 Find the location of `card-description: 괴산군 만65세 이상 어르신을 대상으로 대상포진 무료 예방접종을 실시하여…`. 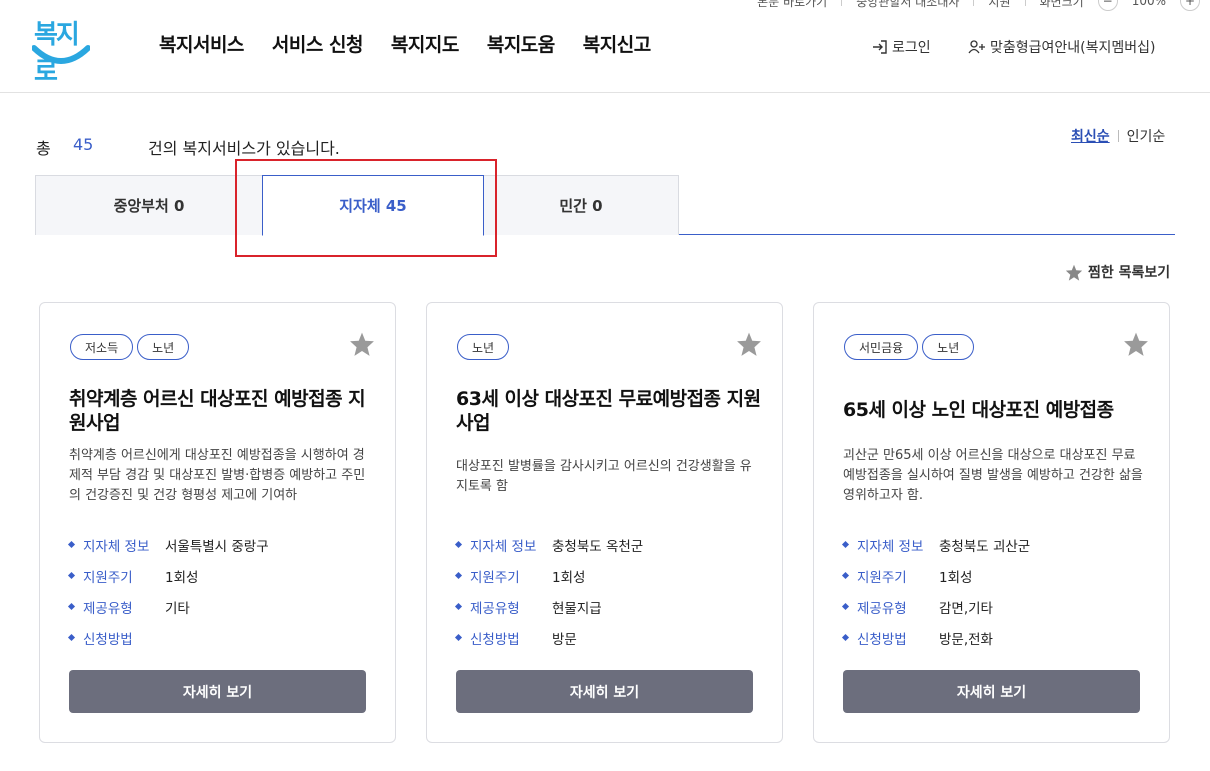

card-description: 괴산군 만65세 이상 어르신을 대상으로 대상포진 무료 예방접종을 실시하여… is located at coordinates (993, 475).